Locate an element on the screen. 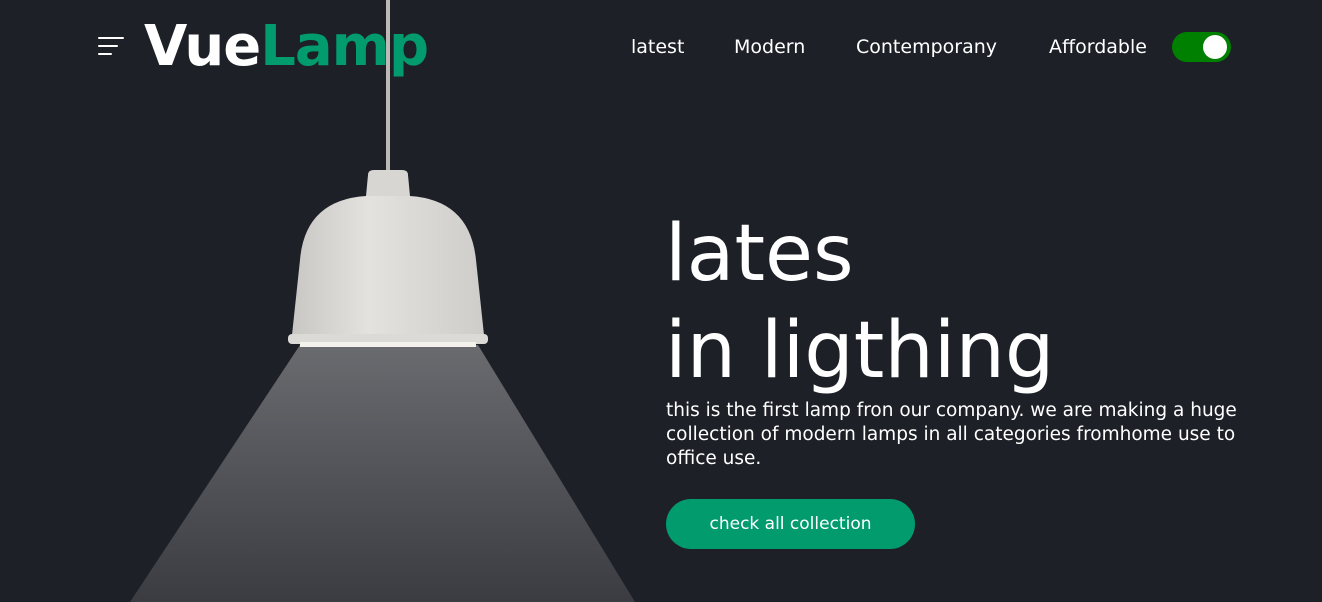 This screenshot has height=602, width=1322. nav-latest: latest is located at coordinates (657, 47).